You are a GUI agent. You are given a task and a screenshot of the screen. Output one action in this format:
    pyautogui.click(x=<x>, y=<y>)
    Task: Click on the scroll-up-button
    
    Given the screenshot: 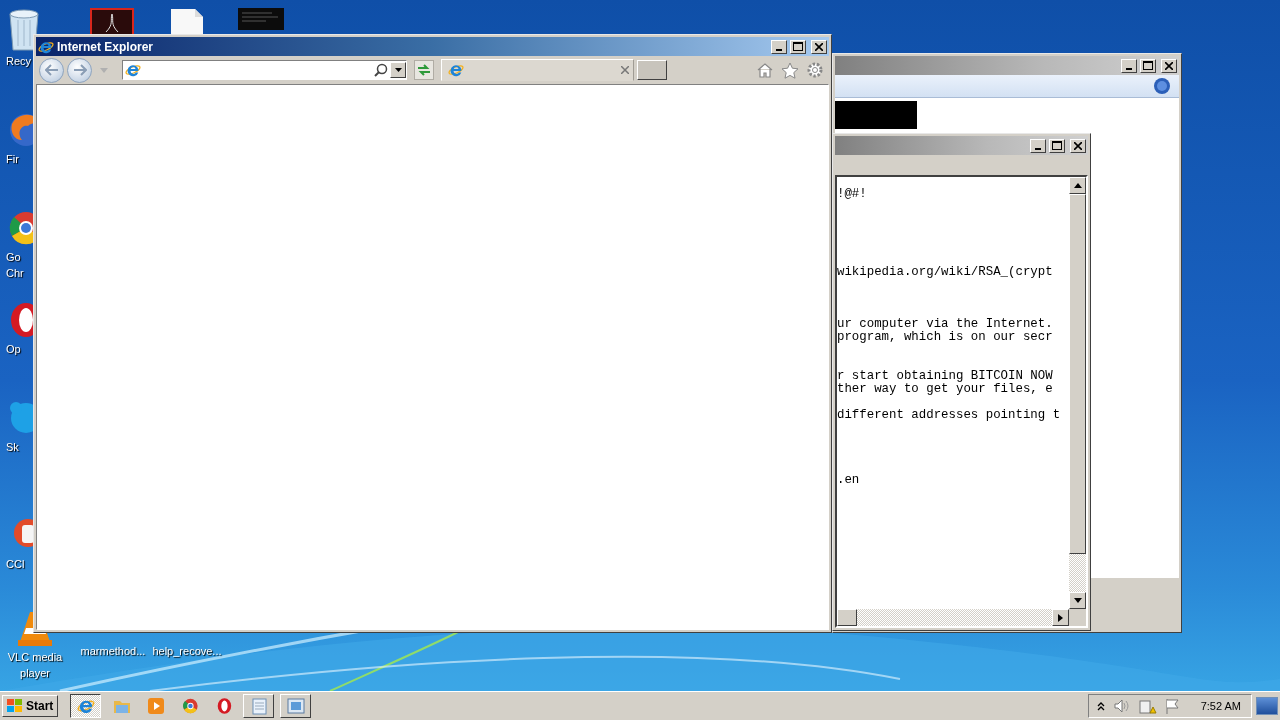 What is the action you would take?
    pyautogui.click(x=1077, y=185)
    